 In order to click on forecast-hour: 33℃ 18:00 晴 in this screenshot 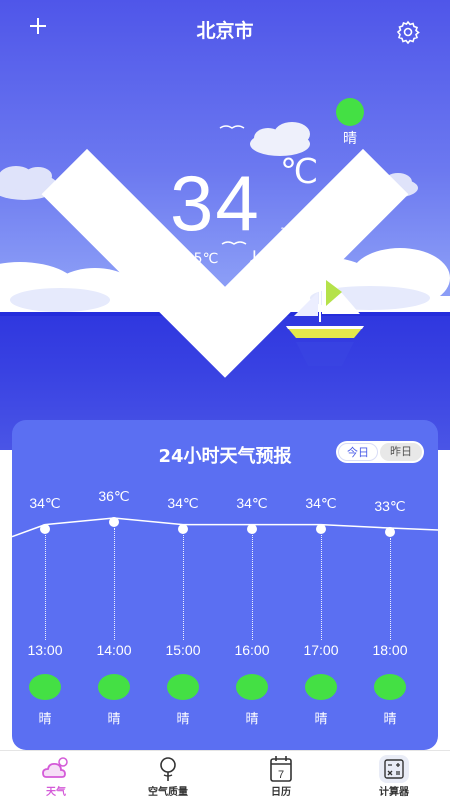, I will do `click(390, 585)`.